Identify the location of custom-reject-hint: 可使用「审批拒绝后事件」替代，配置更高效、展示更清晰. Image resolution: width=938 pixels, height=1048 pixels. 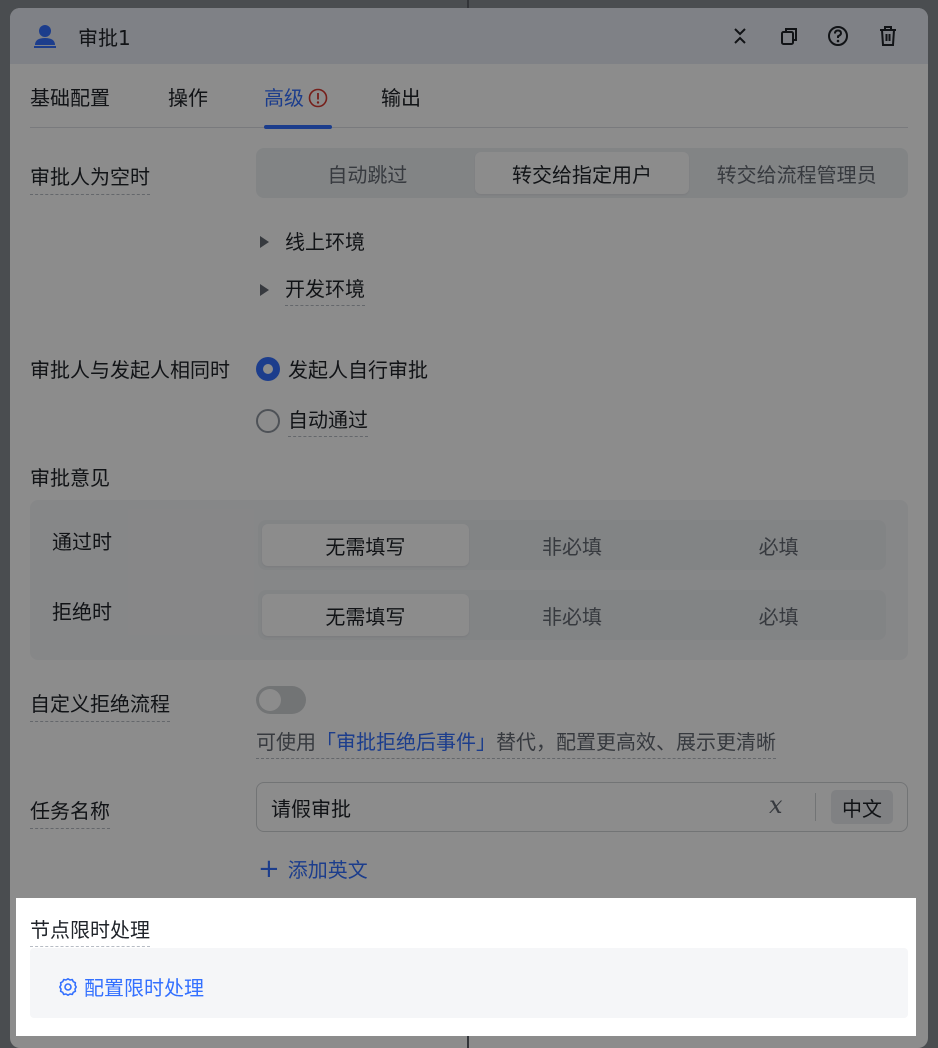
(516, 742).